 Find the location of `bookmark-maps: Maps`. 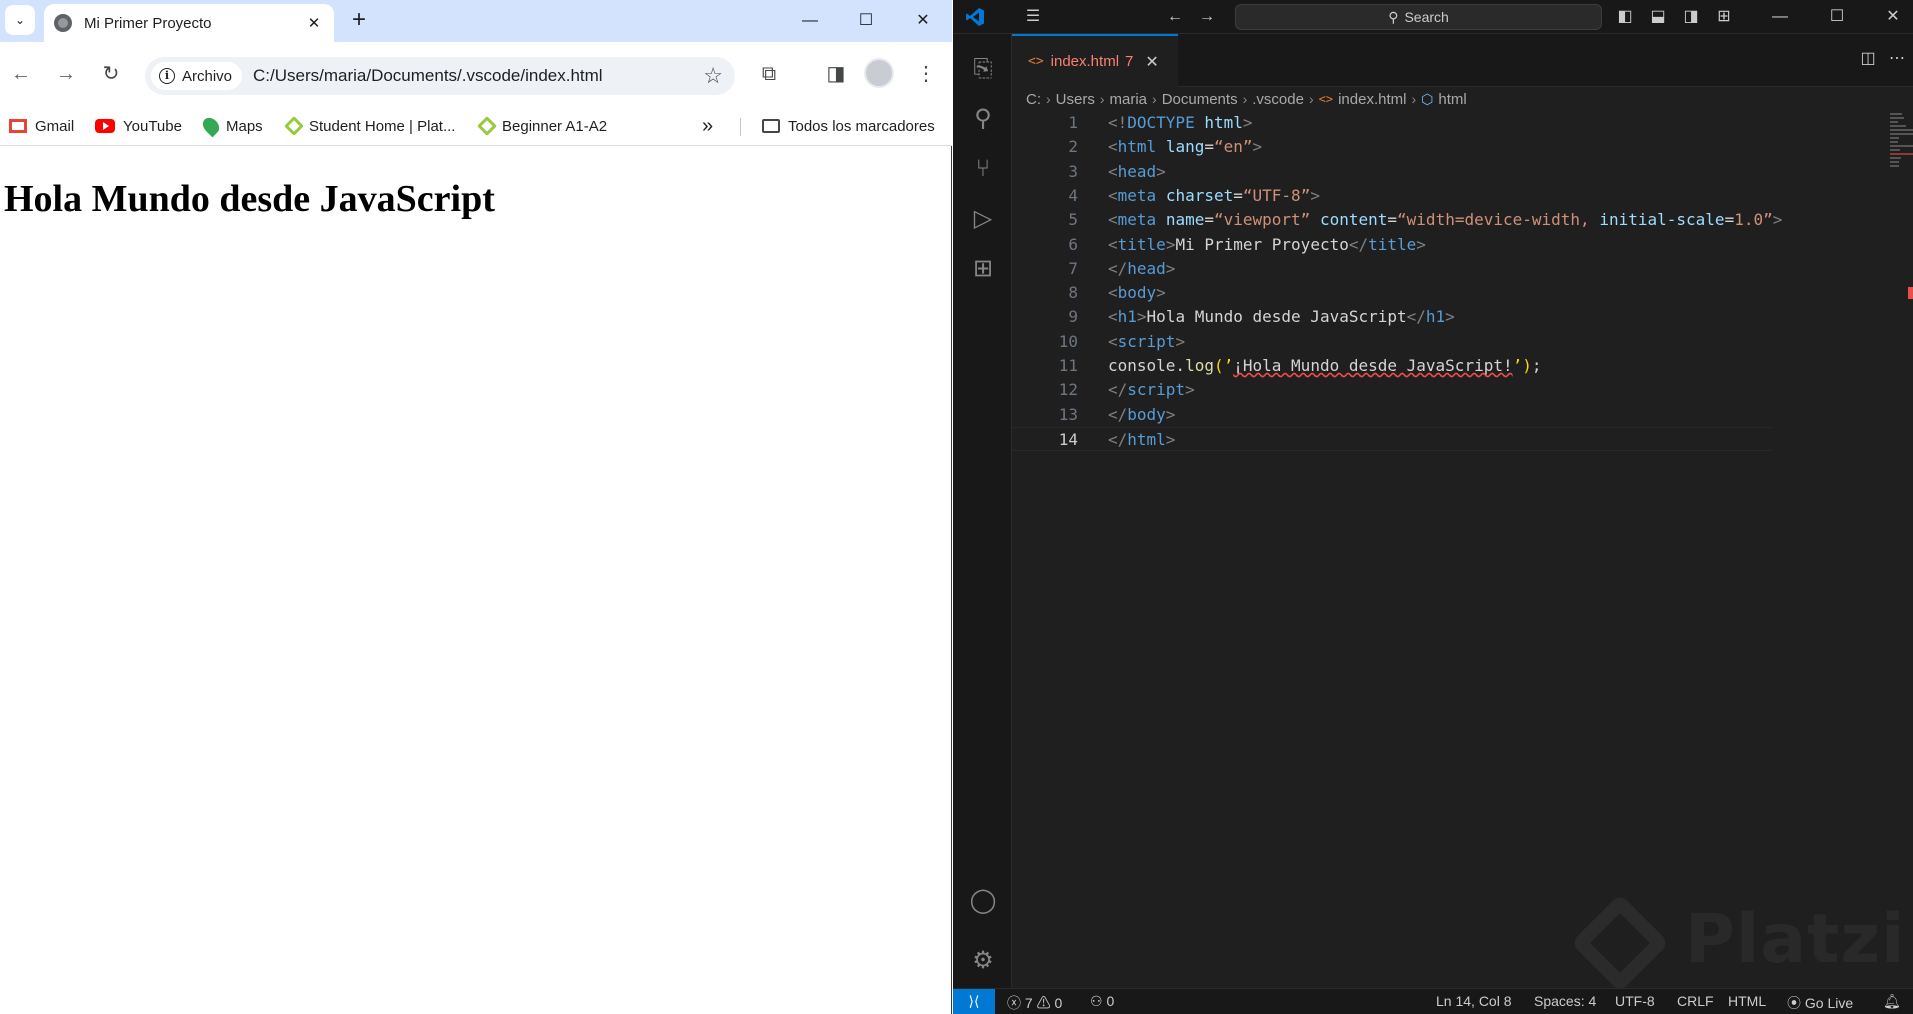

bookmark-maps: Maps is located at coordinates (231, 126).